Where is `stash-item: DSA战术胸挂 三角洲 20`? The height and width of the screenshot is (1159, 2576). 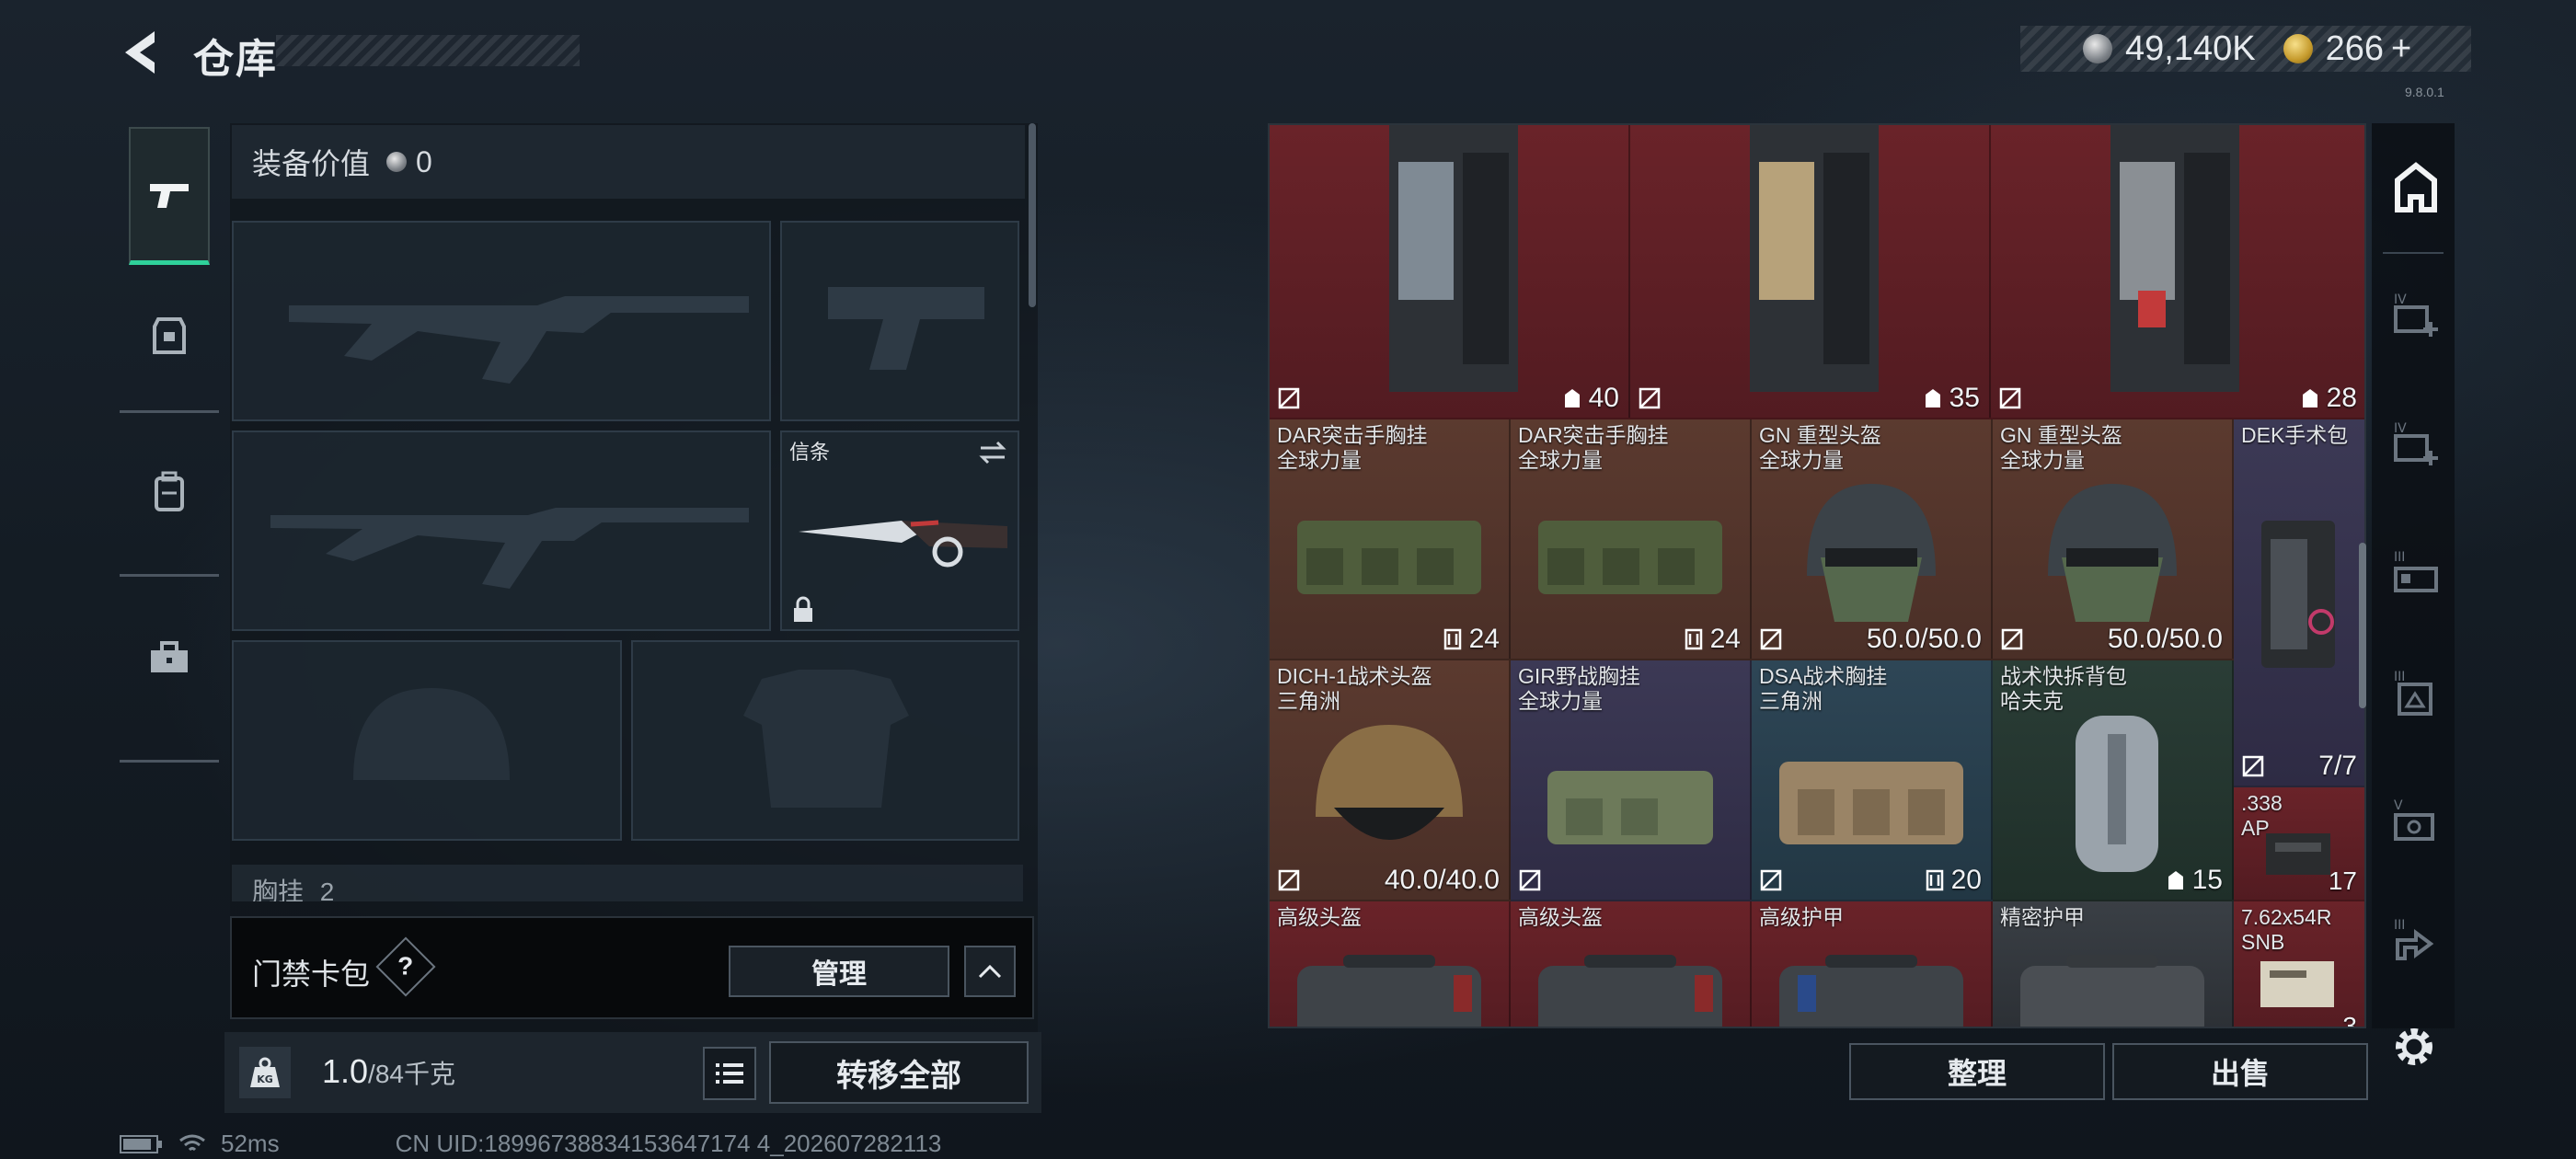 stash-item: DSA战术胸挂 三角洲 20 is located at coordinates (1872, 780).